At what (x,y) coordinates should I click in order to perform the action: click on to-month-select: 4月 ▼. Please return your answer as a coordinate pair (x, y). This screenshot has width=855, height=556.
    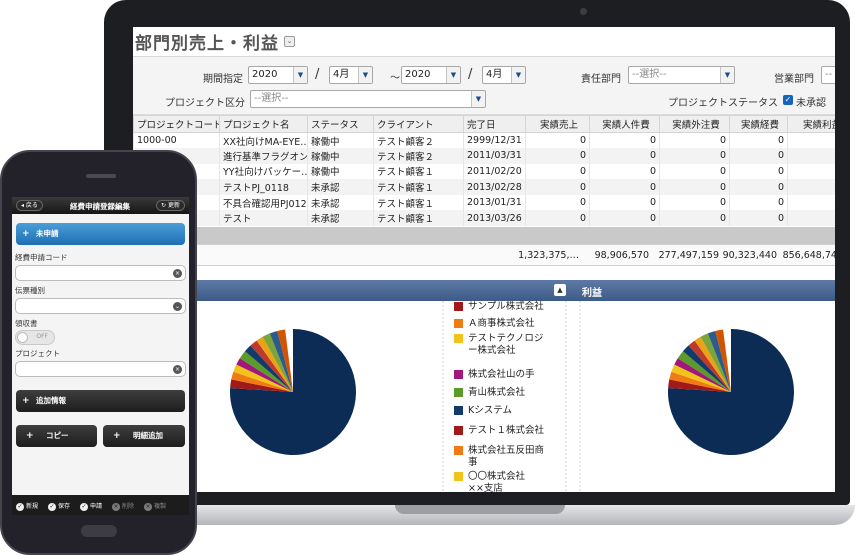
    Looking at the image, I should click on (504, 75).